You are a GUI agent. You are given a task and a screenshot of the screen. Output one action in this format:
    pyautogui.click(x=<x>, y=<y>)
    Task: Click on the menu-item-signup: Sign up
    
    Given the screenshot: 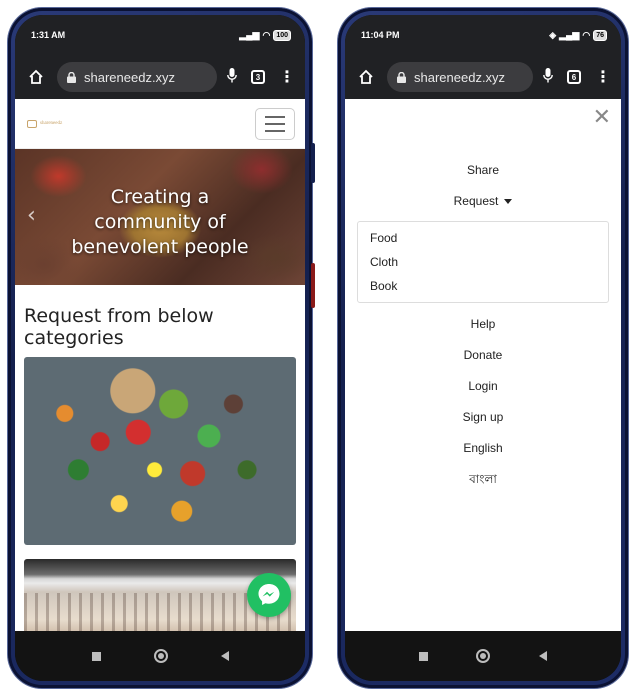 What is the action you would take?
    pyautogui.click(x=483, y=417)
    